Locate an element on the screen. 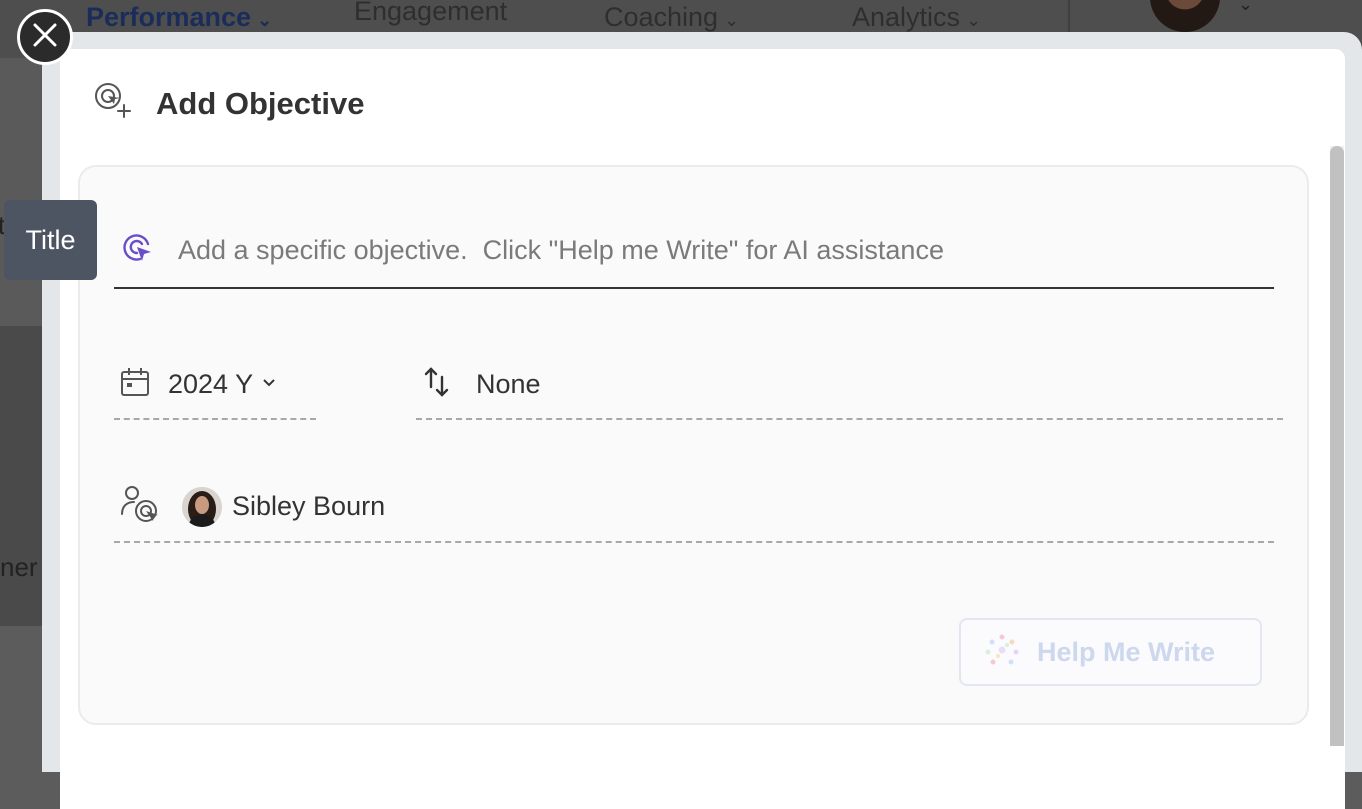  date-field: 2024 Y is located at coordinates (215, 385).